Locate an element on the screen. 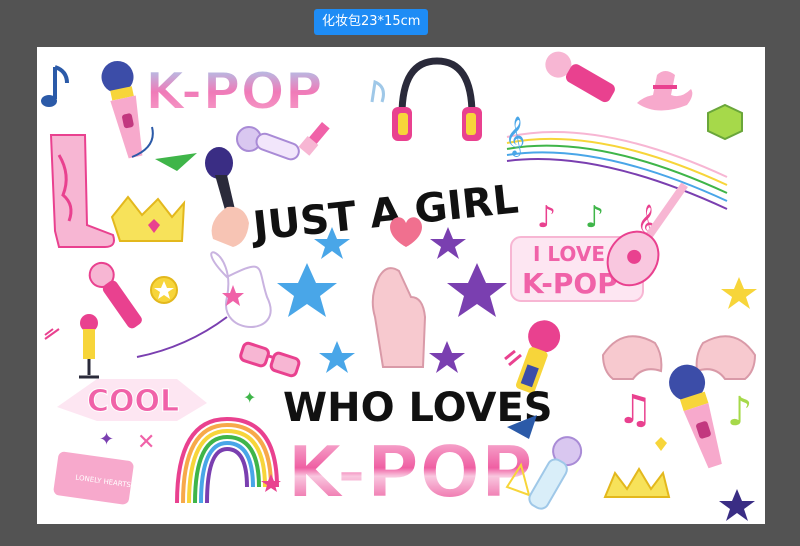 The height and width of the screenshot is (546, 800). heart-necklace-icon is located at coordinates (204, 304).